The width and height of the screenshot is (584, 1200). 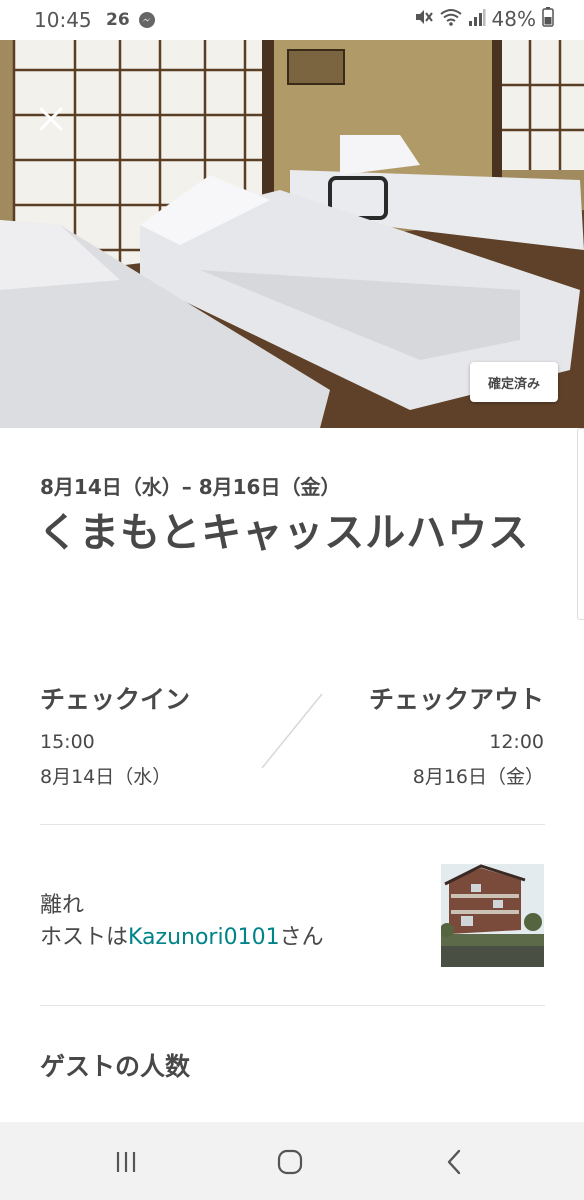 I want to click on checkin-time: 15:00, so click(x=67, y=742).